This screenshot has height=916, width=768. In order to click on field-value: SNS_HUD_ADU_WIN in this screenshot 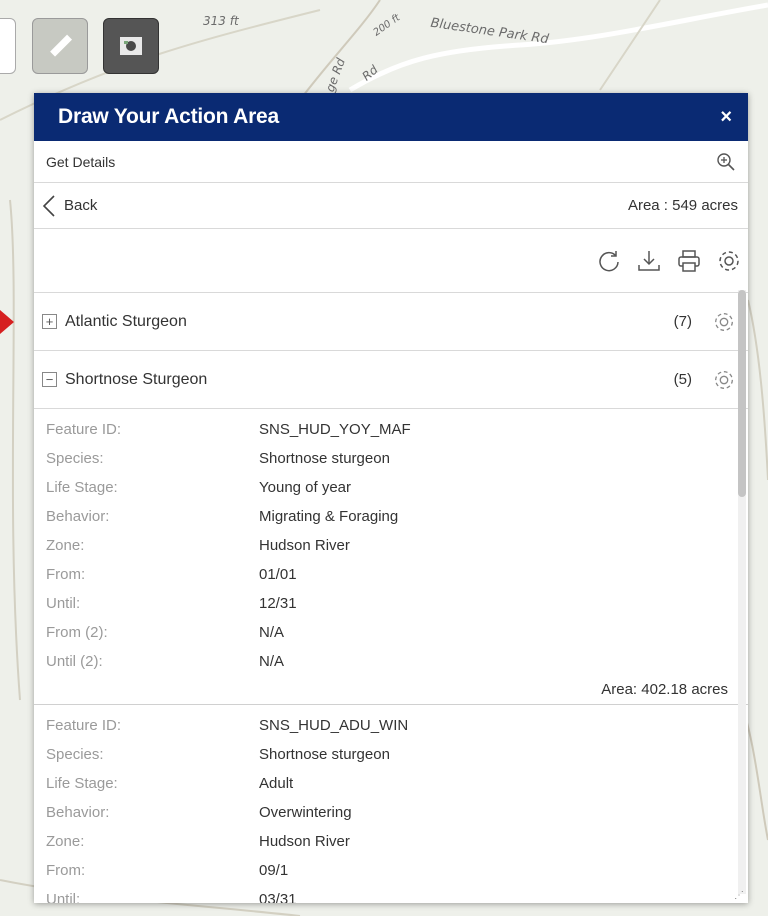, I will do `click(334, 725)`.